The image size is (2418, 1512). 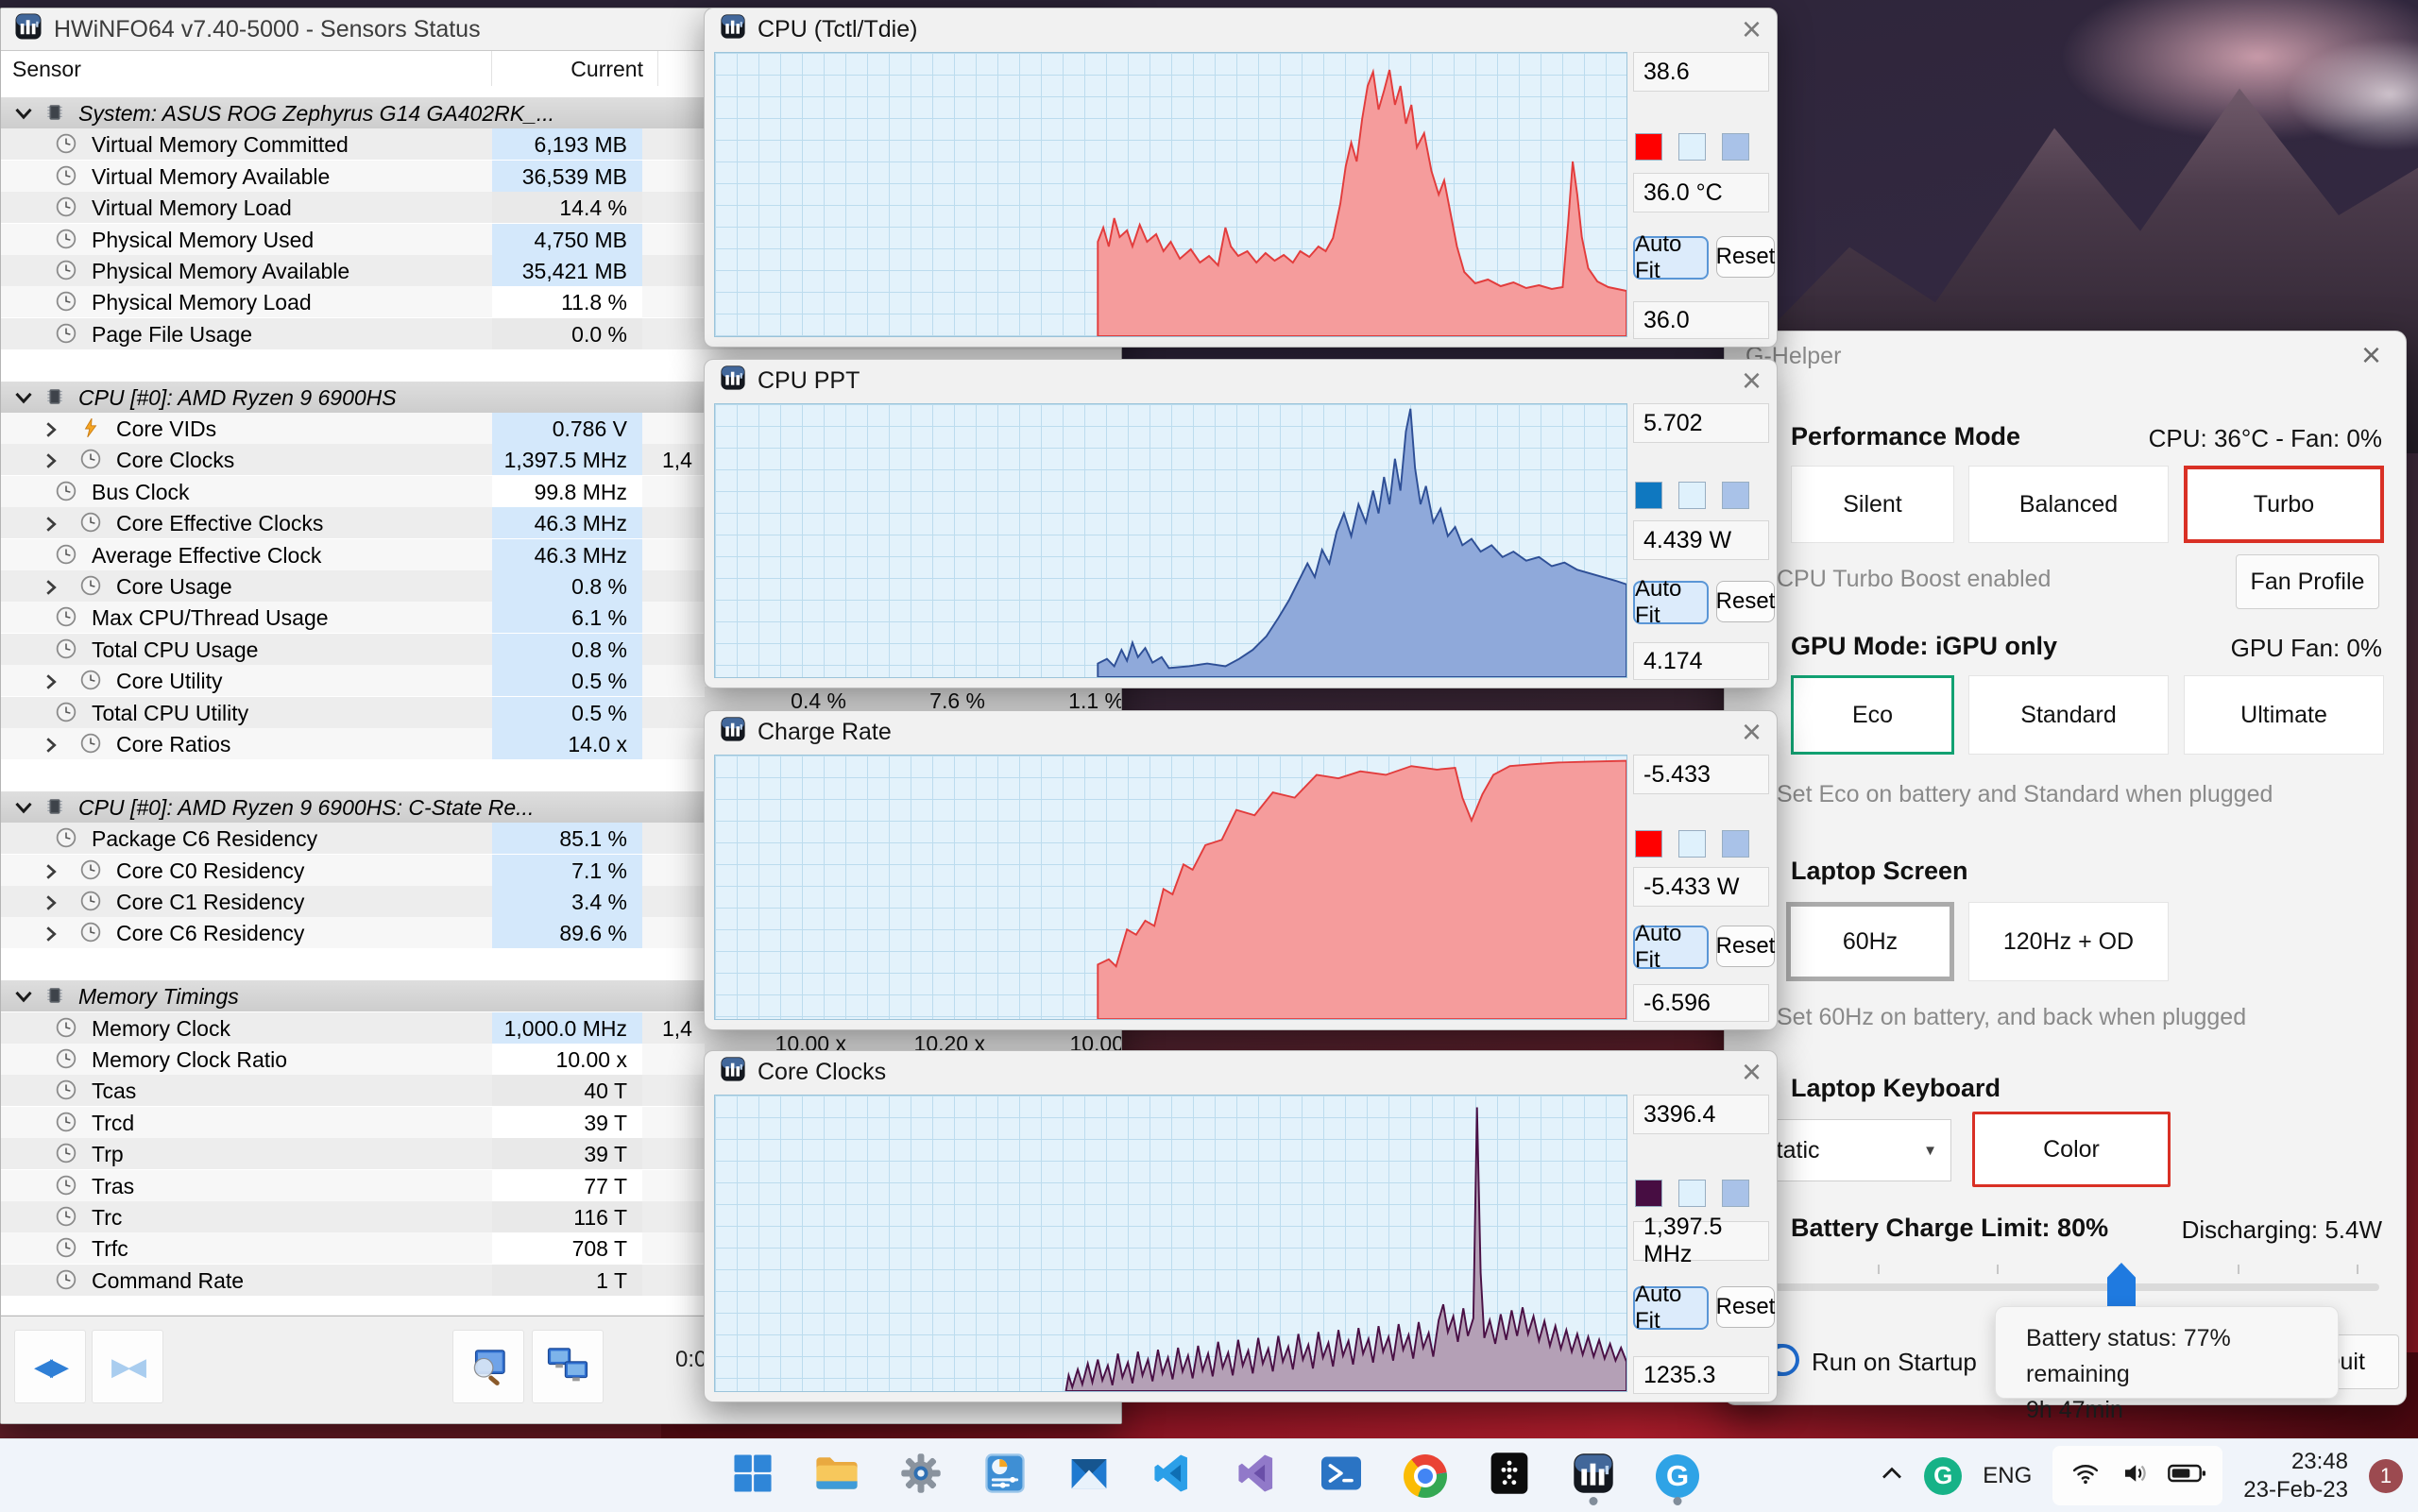 I want to click on graph-min-value: -6.596, so click(x=1701, y=1003).